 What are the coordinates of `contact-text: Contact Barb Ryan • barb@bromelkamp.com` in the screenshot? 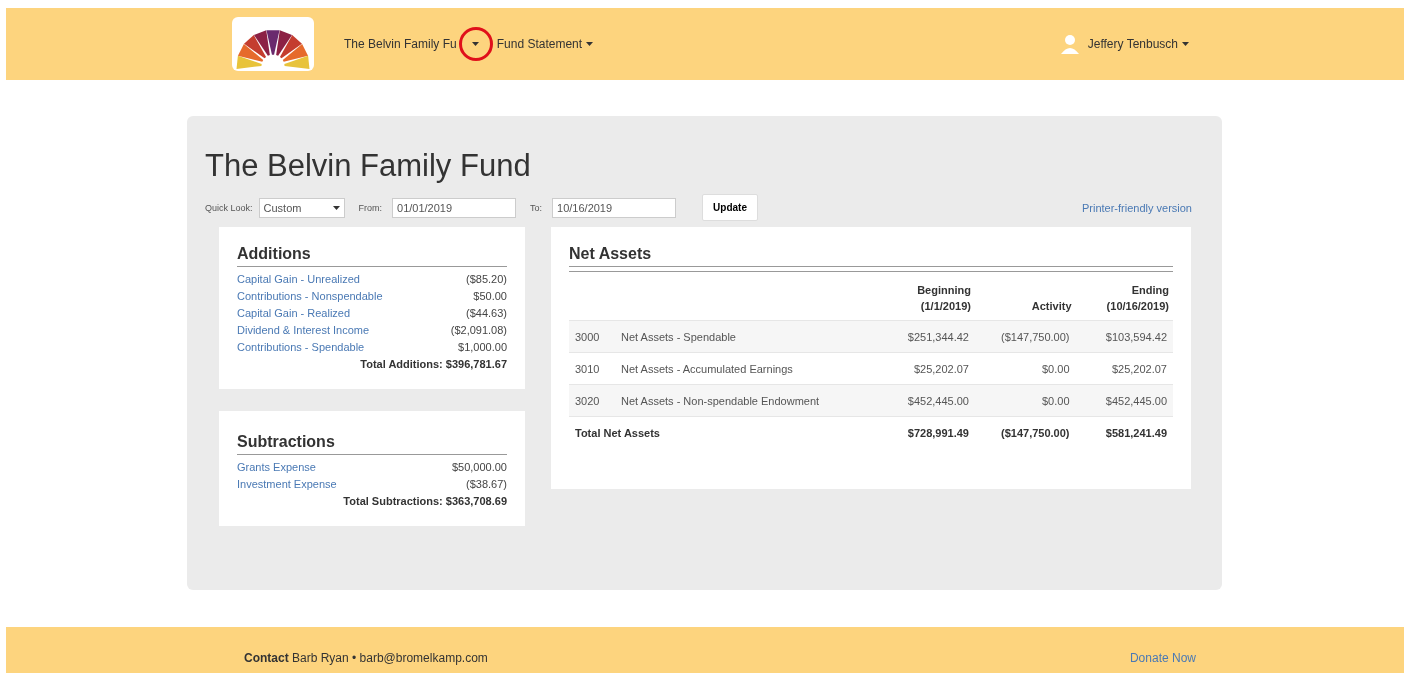 It's located at (366, 659).